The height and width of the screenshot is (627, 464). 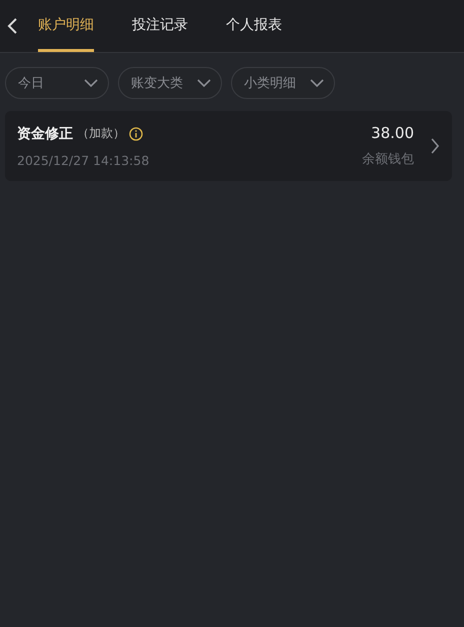 What do you see at coordinates (392, 133) in the screenshot?
I see `record-amount: 38.00` at bounding box center [392, 133].